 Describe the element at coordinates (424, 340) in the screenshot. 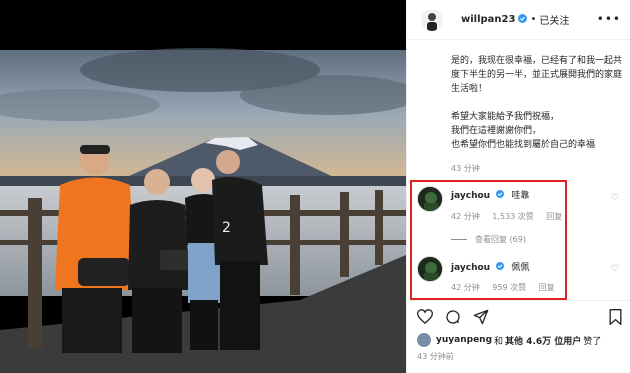

I see `liker-avatar` at that location.